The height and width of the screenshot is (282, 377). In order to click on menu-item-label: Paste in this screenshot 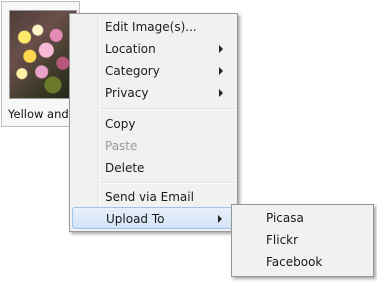, I will do `click(121, 146)`.